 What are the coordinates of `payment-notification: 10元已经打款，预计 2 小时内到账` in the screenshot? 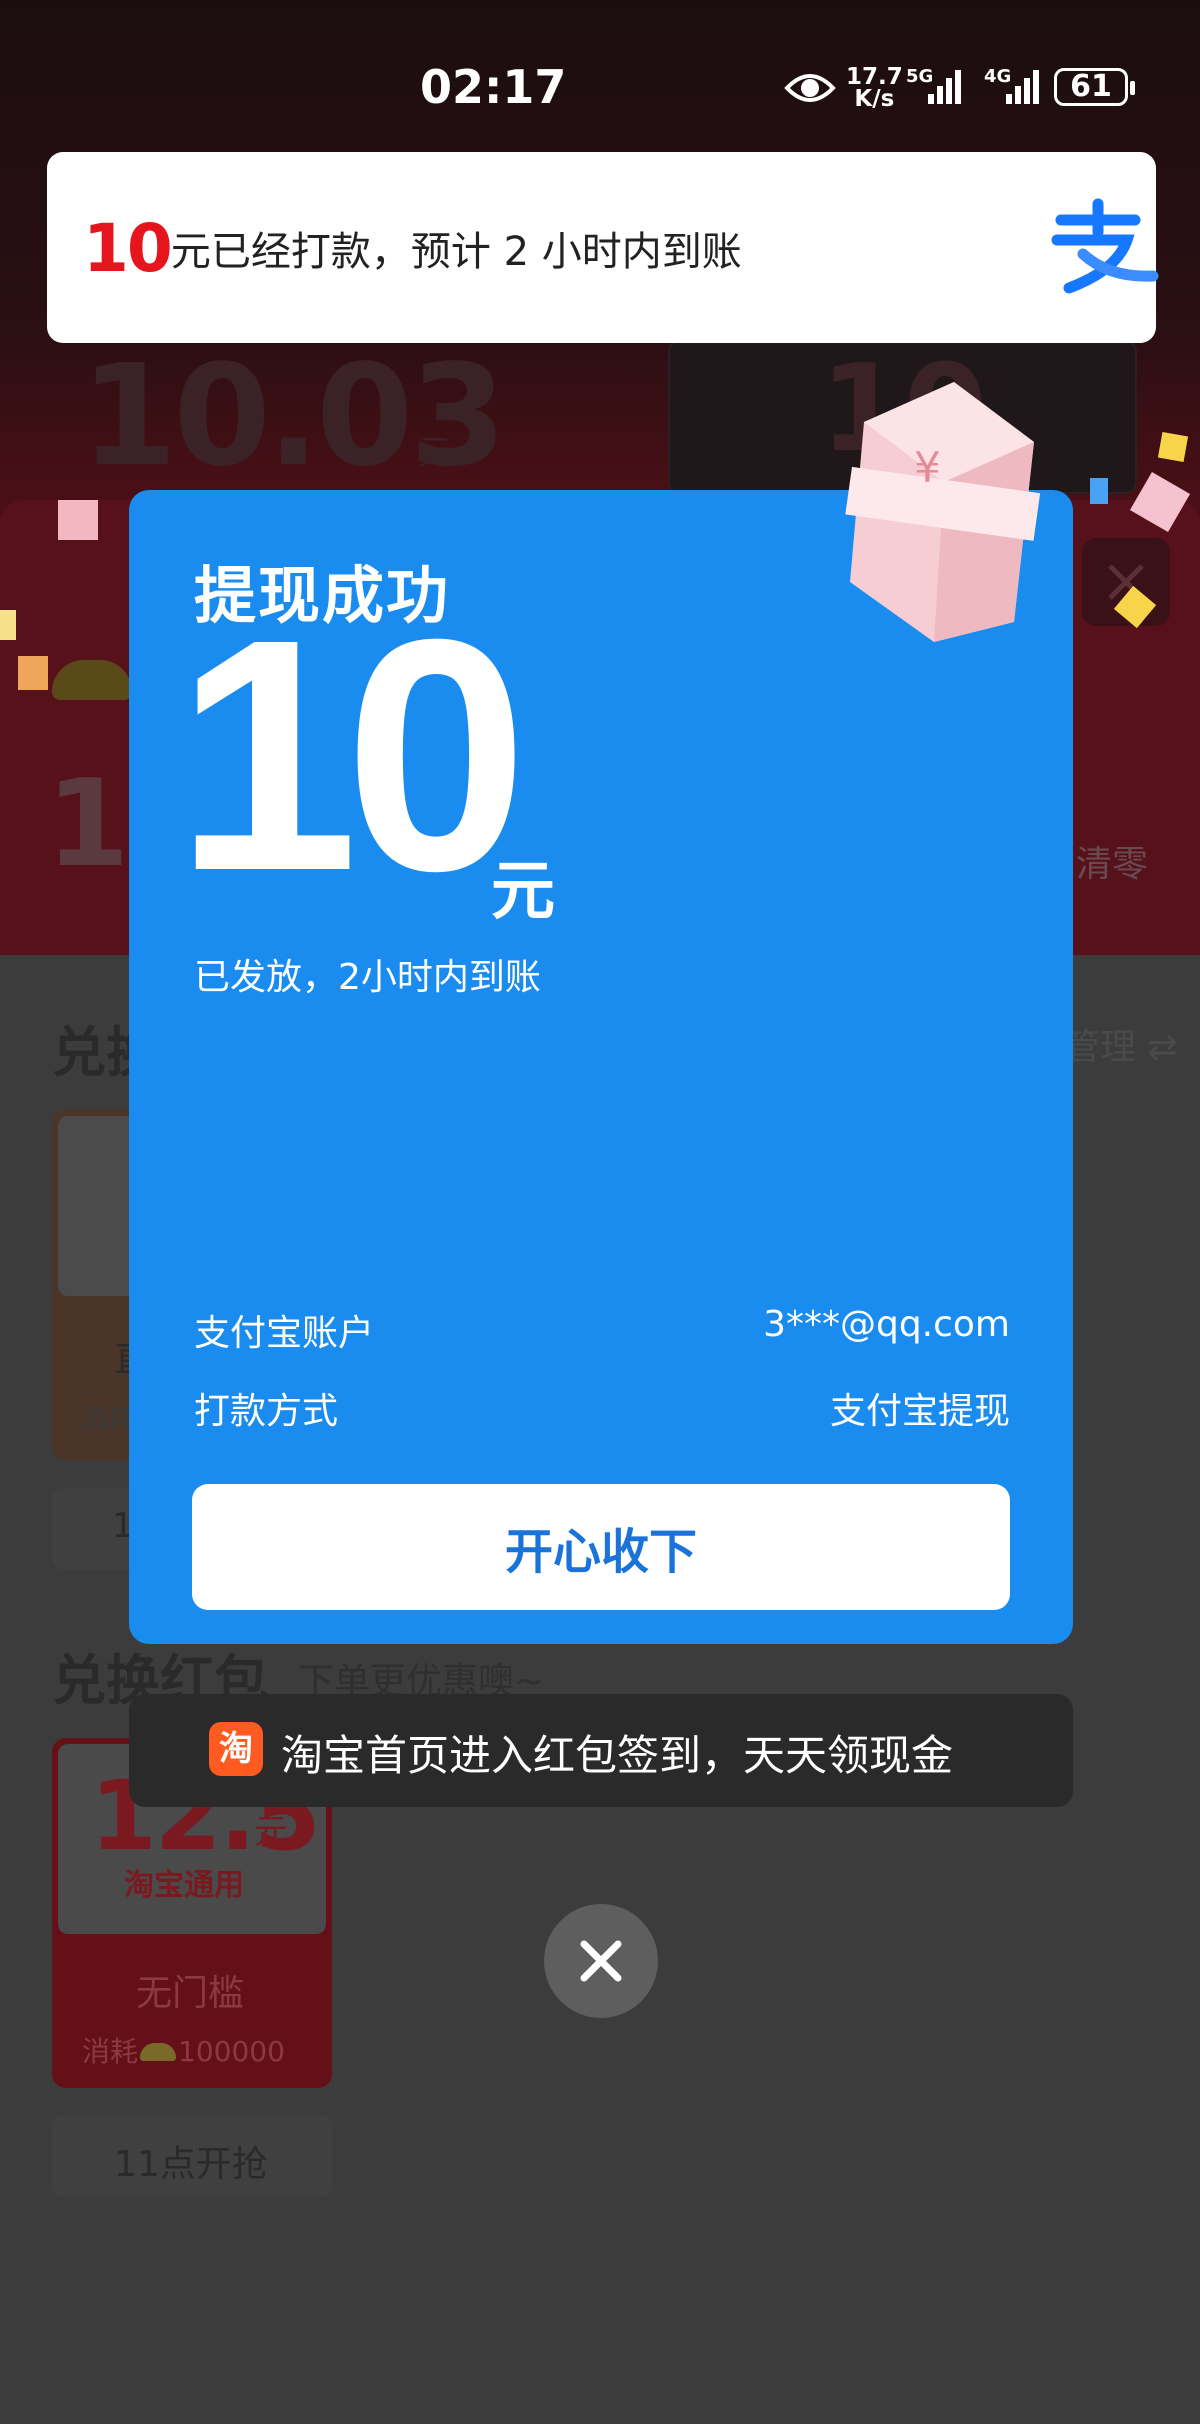 It's located at (603, 247).